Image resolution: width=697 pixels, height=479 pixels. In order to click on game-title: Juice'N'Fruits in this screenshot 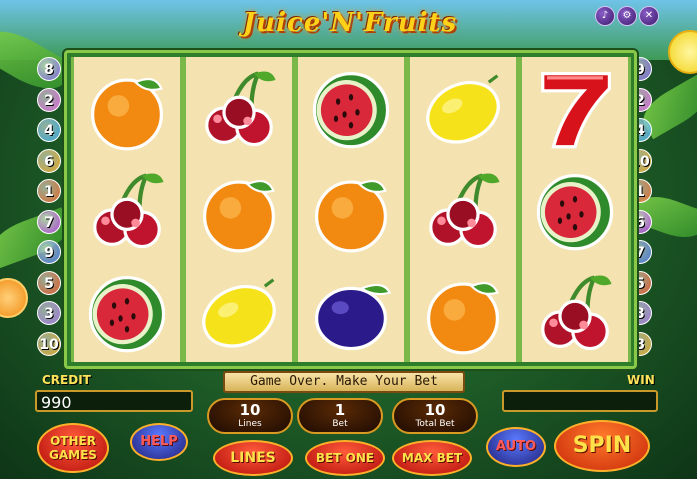, I will do `click(350, 23)`.